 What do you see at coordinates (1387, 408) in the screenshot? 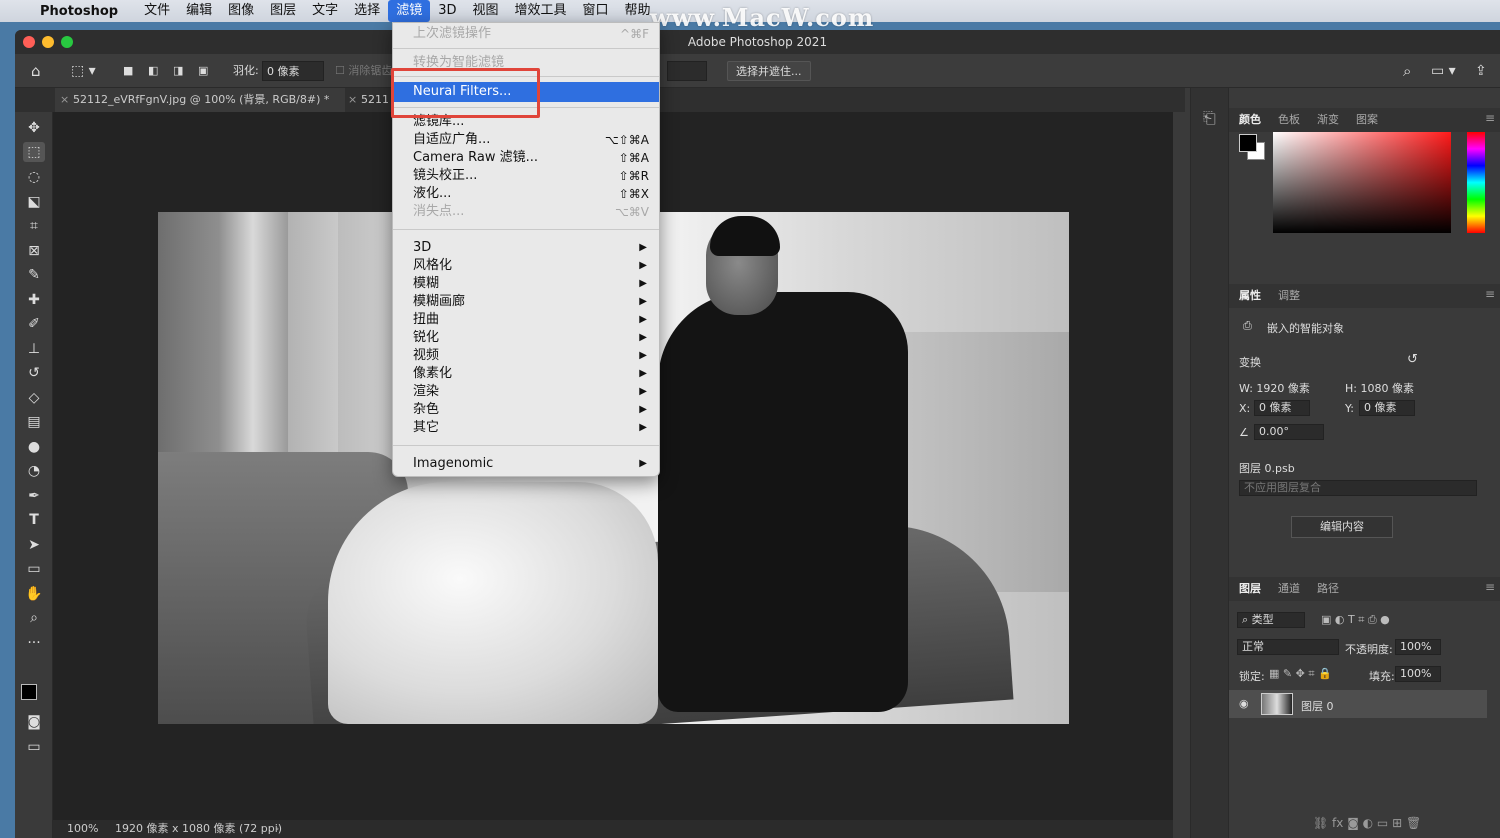
I see `y-input: 0 像素` at bounding box center [1387, 408].